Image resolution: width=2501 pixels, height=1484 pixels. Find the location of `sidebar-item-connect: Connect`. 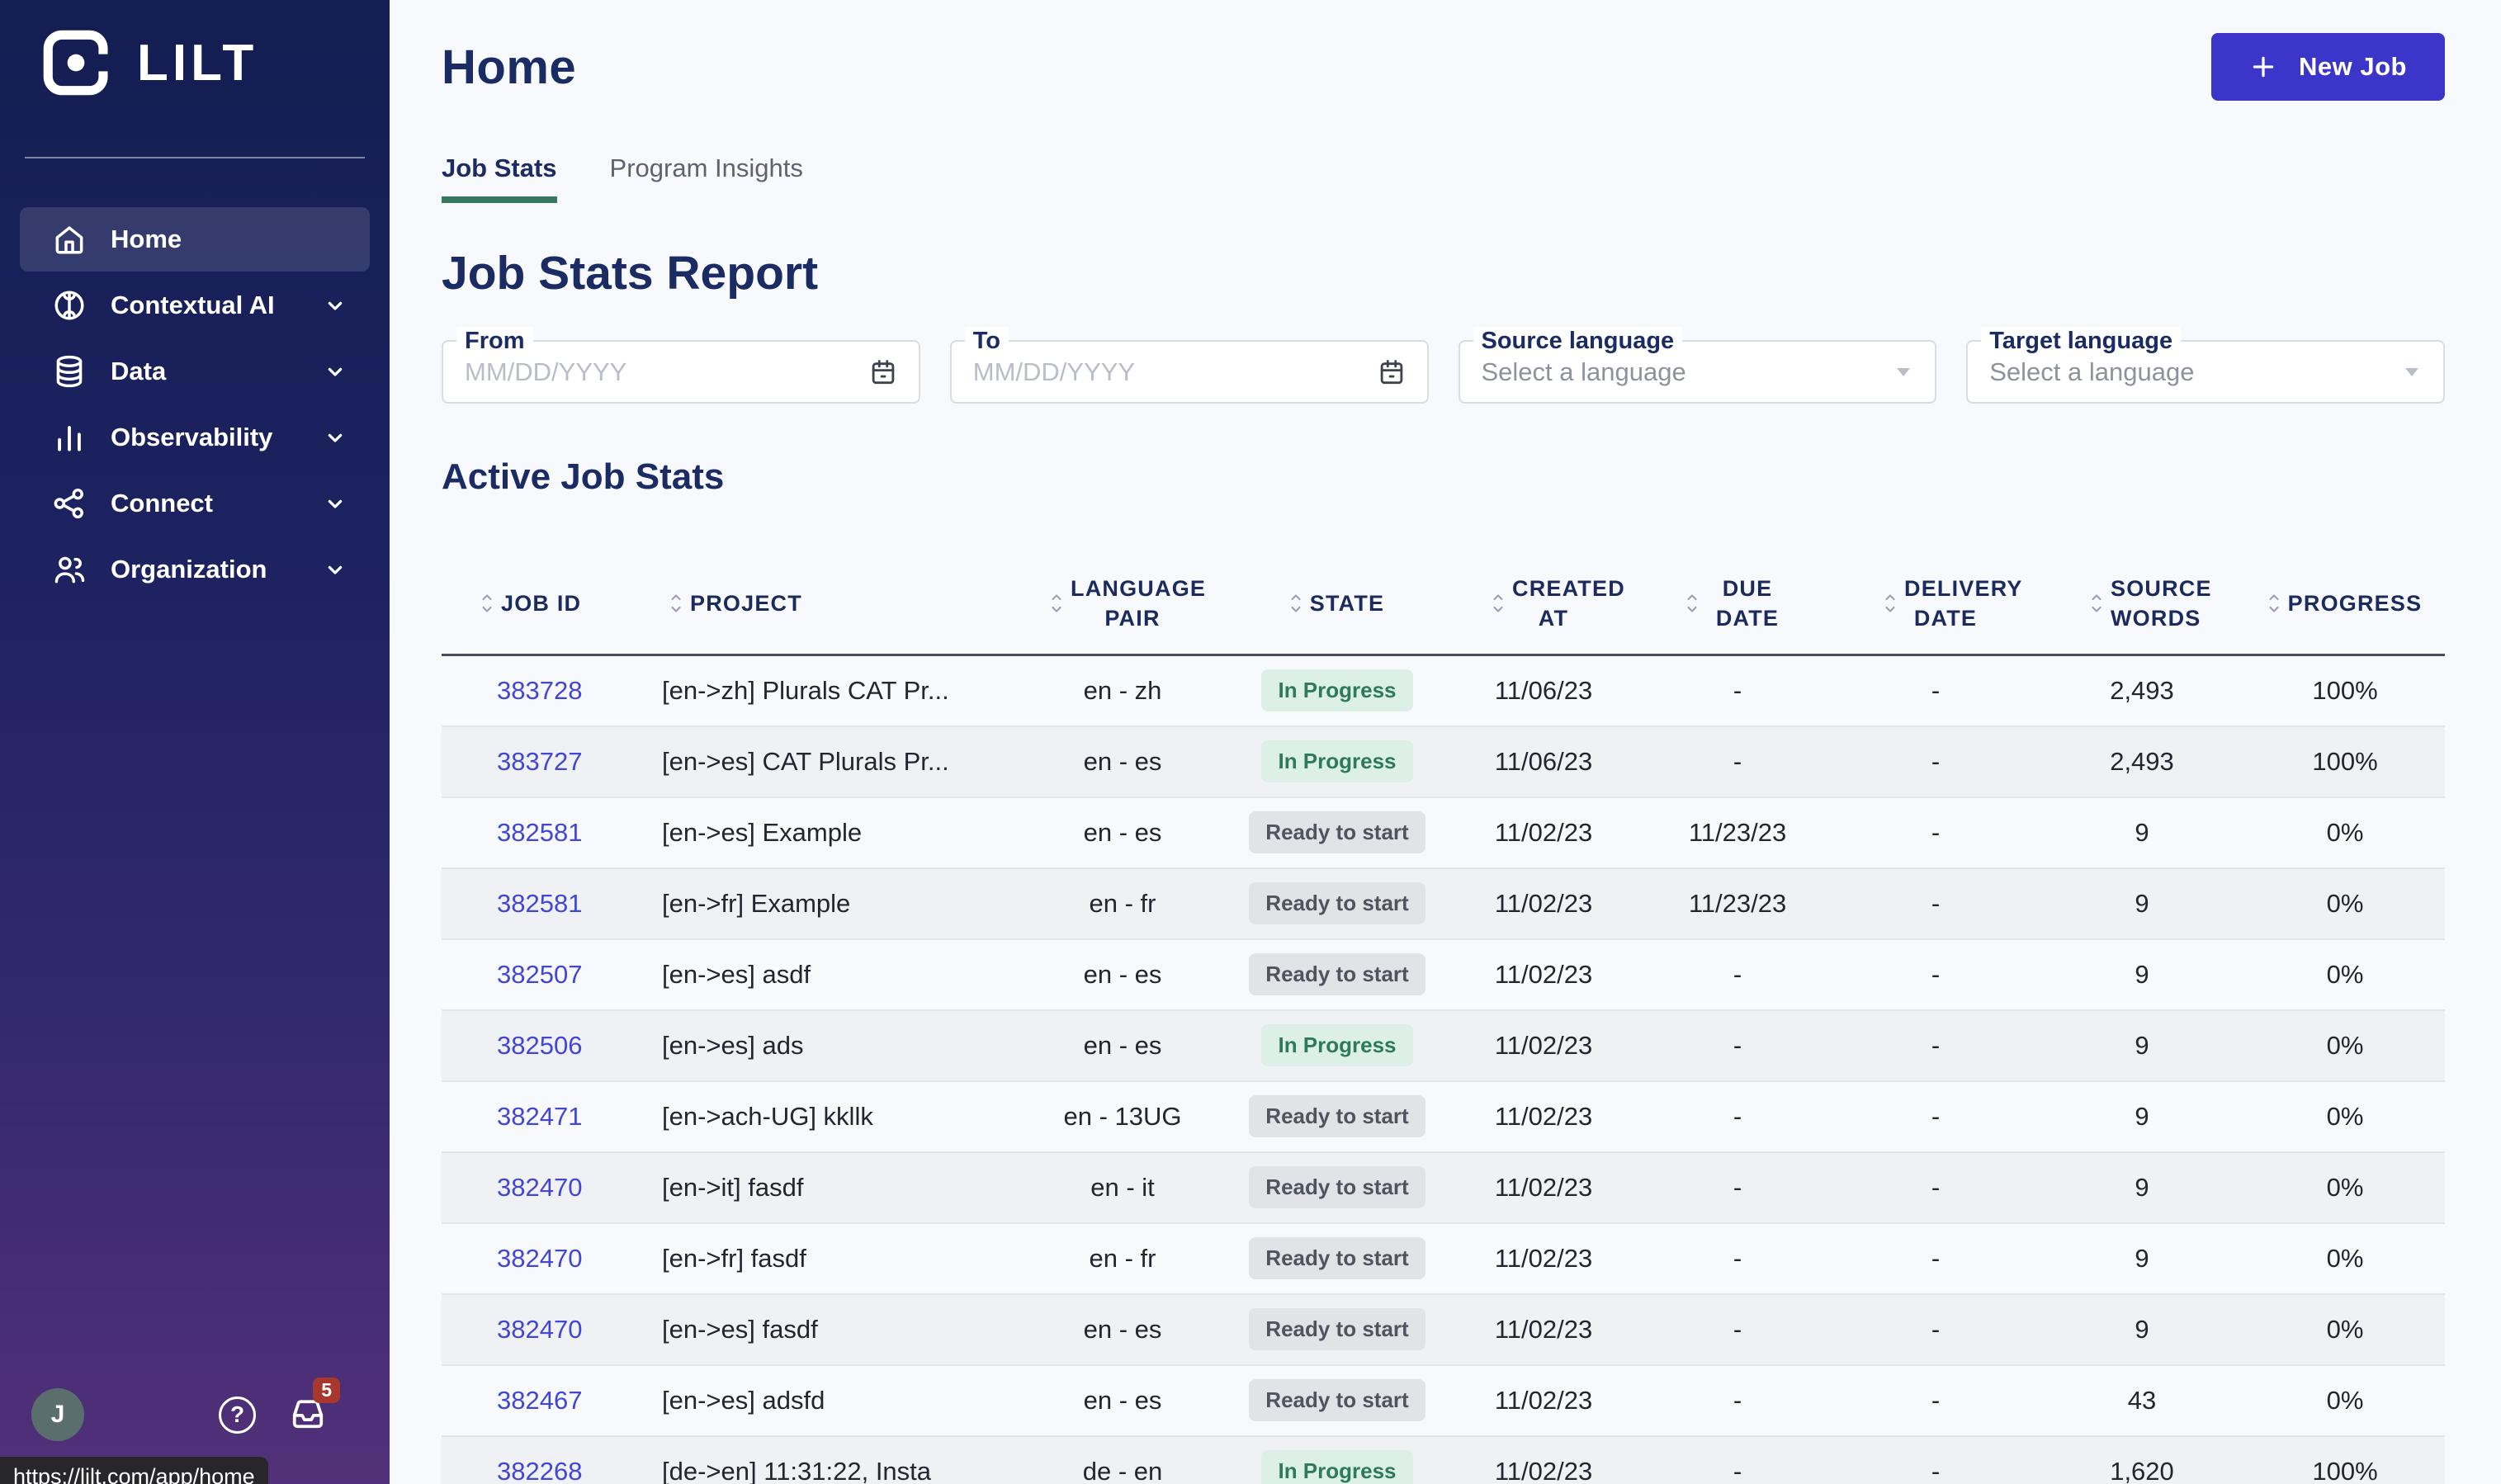

sidebar-item-connect: Connect is located at coordinates (195, 503).